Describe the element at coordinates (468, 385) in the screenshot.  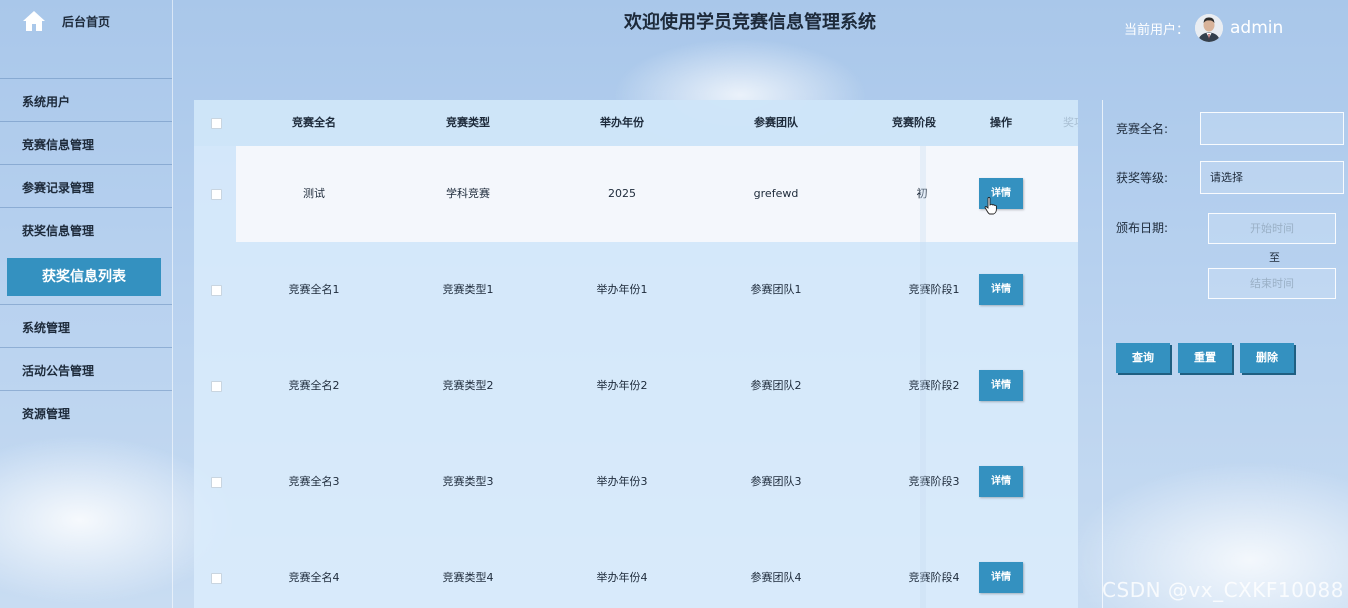
I see `cell-type: 竞赛类型2` at that location.